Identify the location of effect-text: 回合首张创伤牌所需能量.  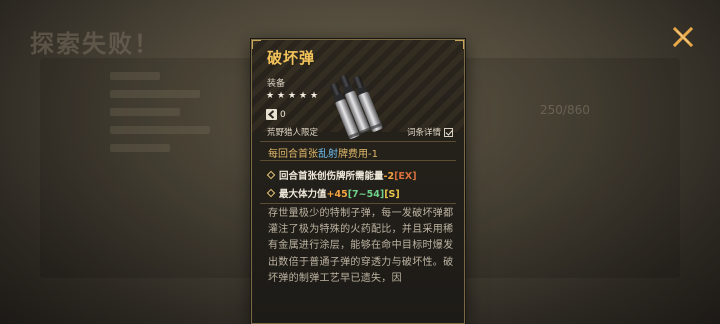
(331, 176).